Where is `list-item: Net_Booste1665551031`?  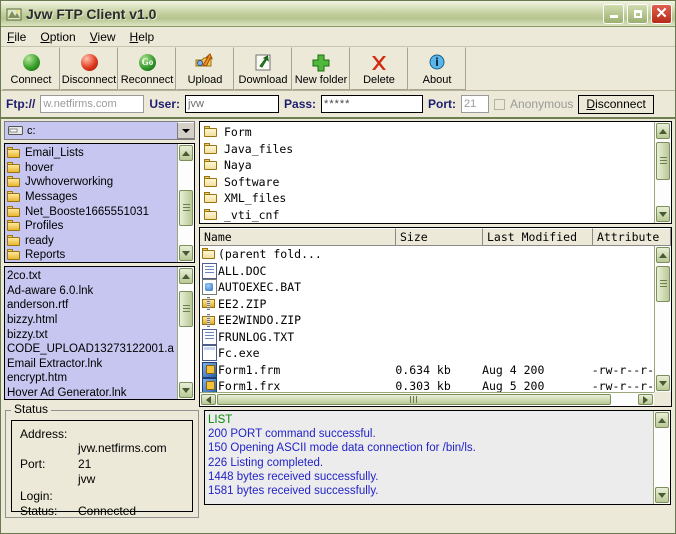 list-item: Net_Booste1665551031 is located at coordinates (92, 211).